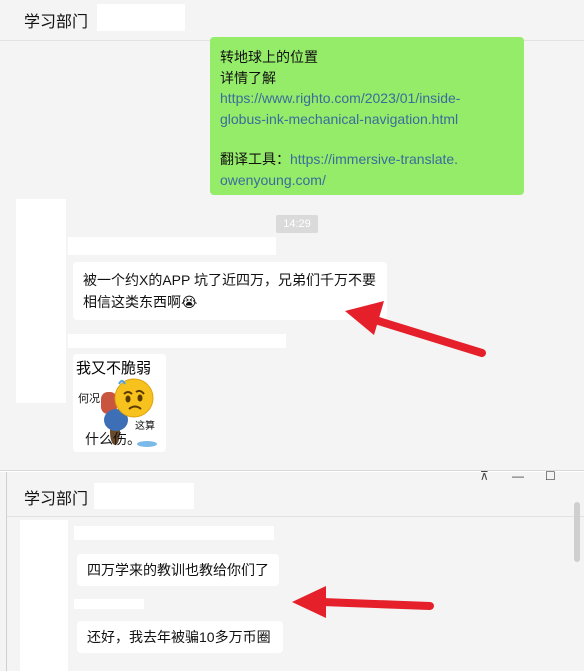  I want to click on message-text-line: 相信这类东西啊😭, so click(230, 302).